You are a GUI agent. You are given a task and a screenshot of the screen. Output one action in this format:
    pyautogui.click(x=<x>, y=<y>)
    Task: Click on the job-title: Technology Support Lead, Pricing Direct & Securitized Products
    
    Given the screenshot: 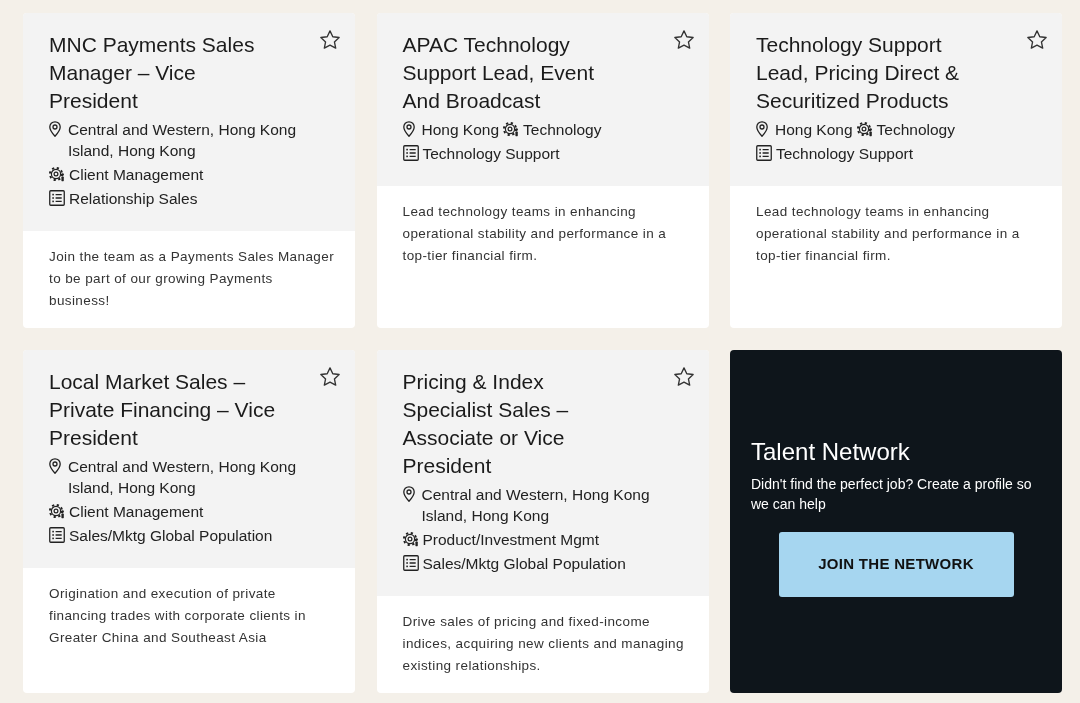 What is the action you would take?
    pyautogui.click(x=871, y=73)
    